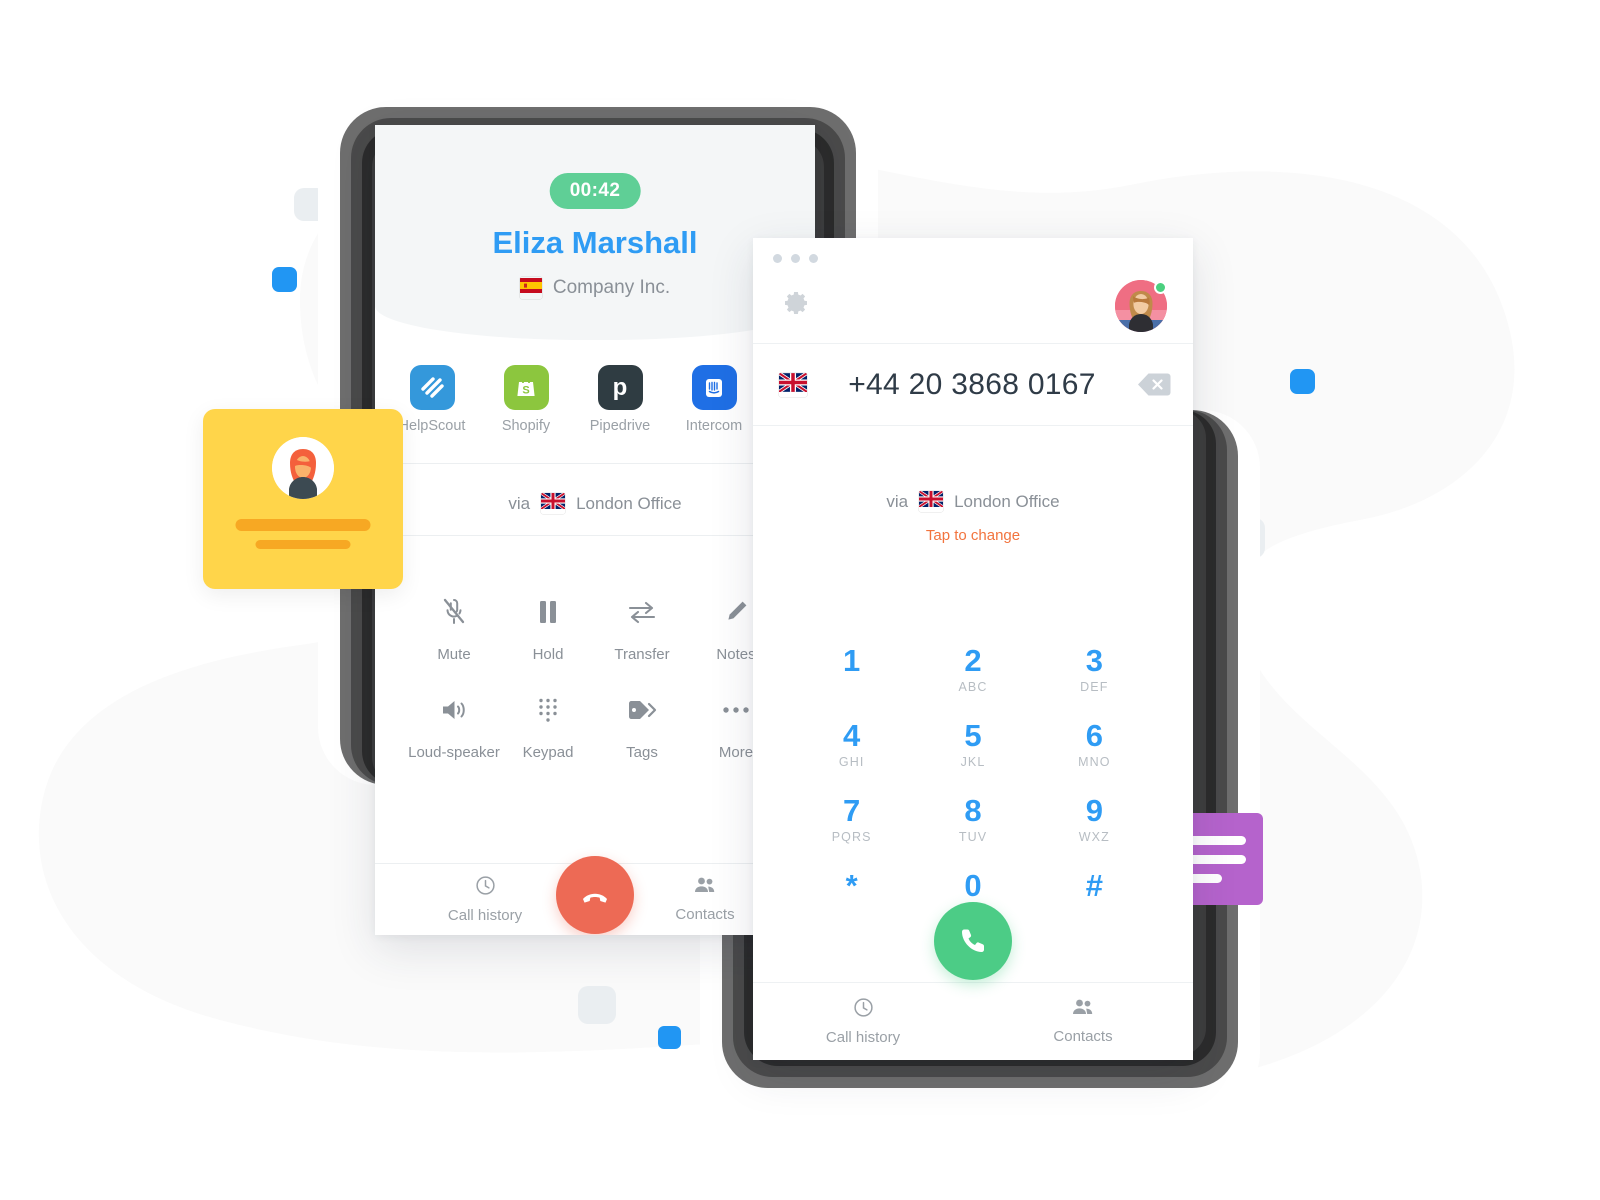 This screenshot has height=1200, width=1600. I want to click on dialpad-key-7: 7 PQRS, so click(851, 819).